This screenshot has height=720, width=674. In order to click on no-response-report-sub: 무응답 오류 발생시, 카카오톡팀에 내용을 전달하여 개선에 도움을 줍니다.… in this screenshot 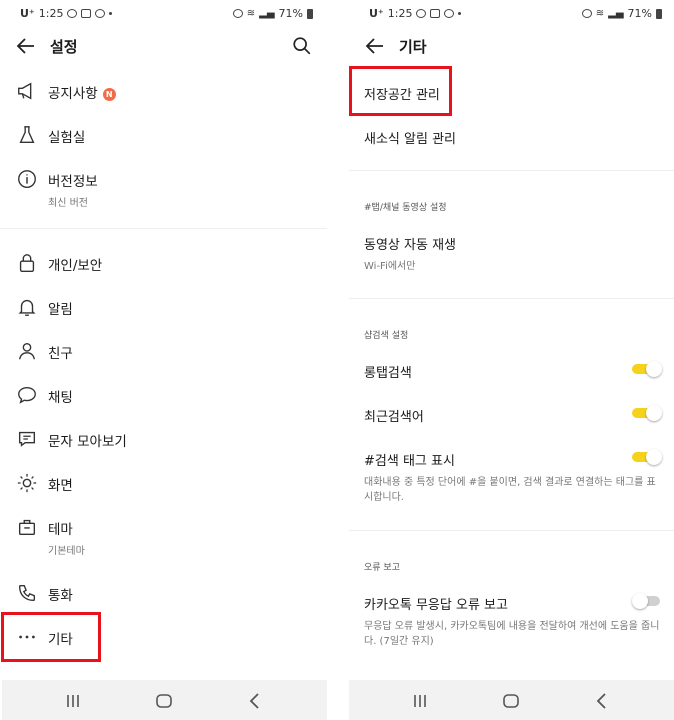, I will do `click(512, 634)`.